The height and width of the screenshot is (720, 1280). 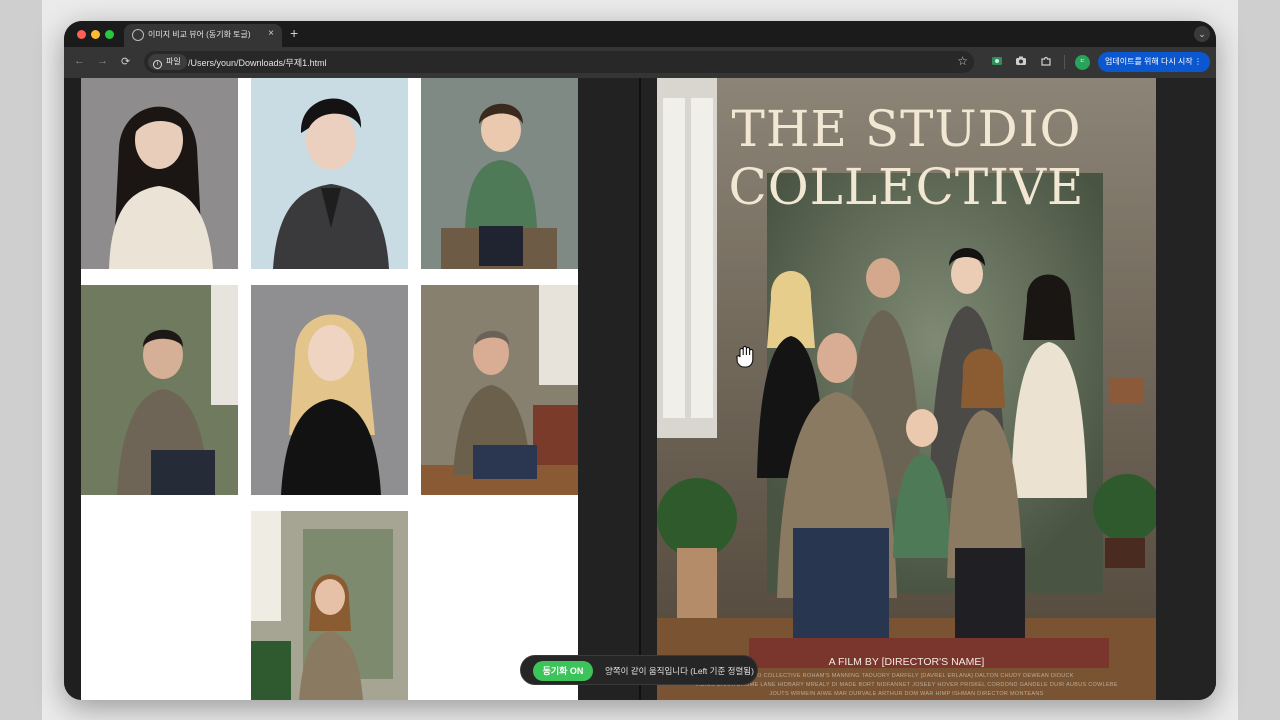 What do you see at coordinates (962, 61) in the screenshot?
I see `bookmark-star-icon: ☆` at bounding box center [962, 61].